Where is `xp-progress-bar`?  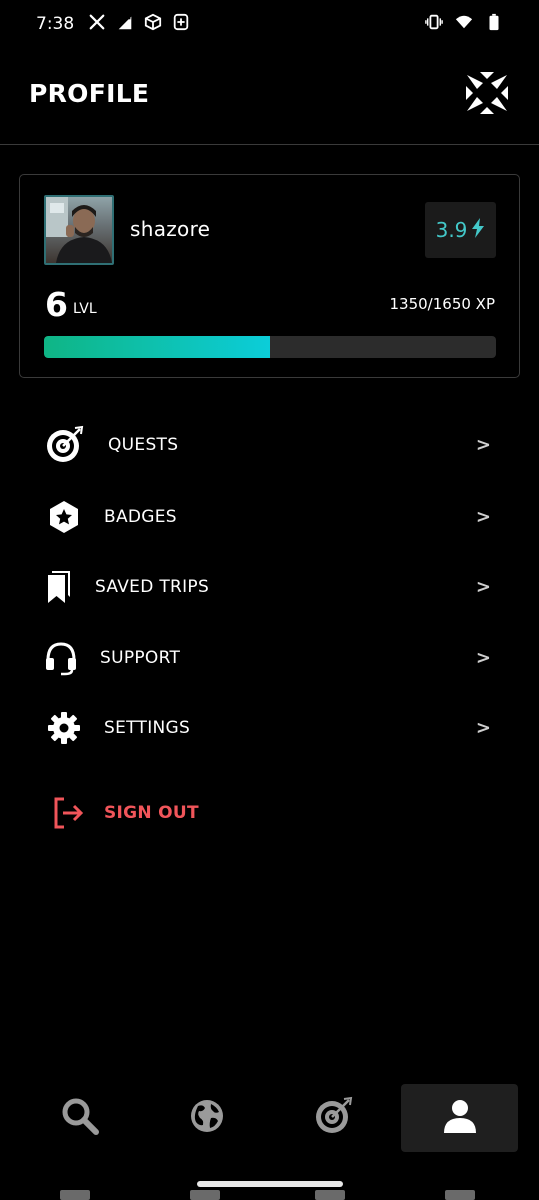 xp-progress-bar is located at coordinates (270, 347).